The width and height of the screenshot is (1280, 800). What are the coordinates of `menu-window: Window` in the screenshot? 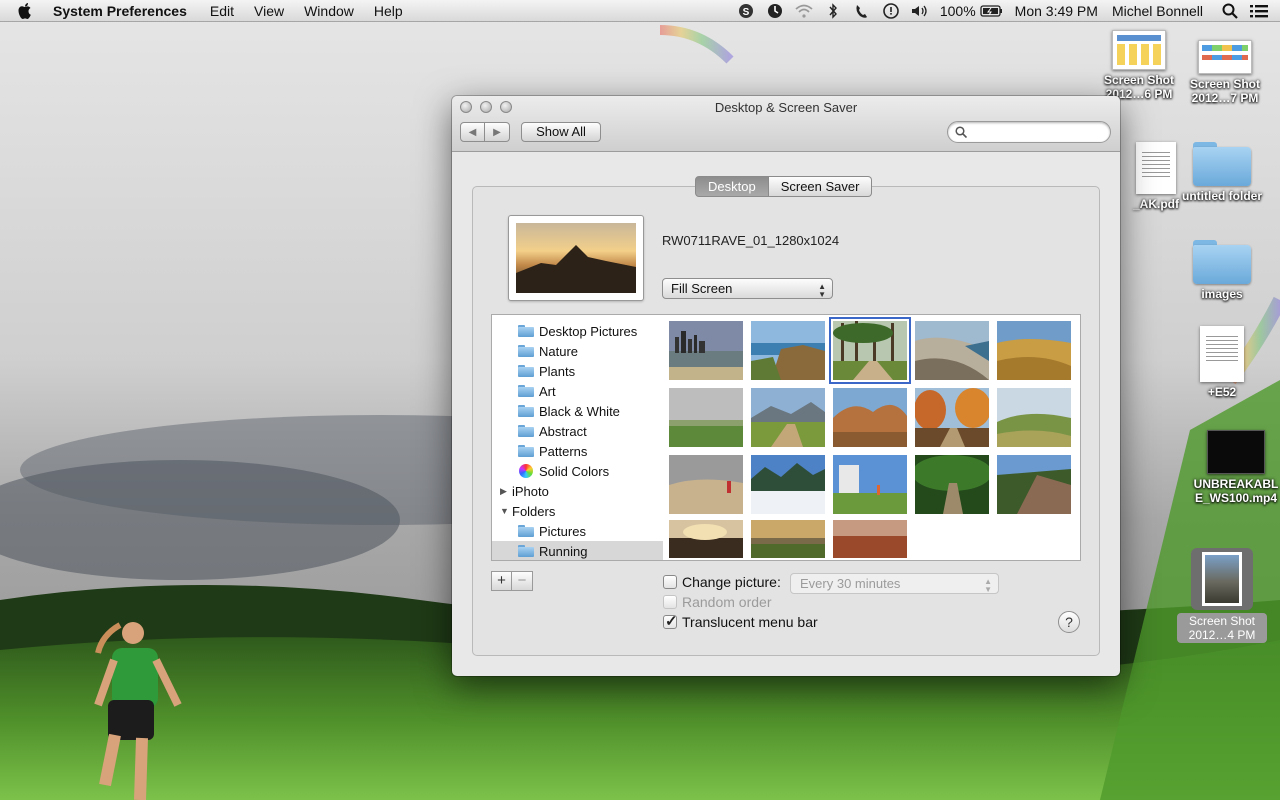 It's located at (329, 11).